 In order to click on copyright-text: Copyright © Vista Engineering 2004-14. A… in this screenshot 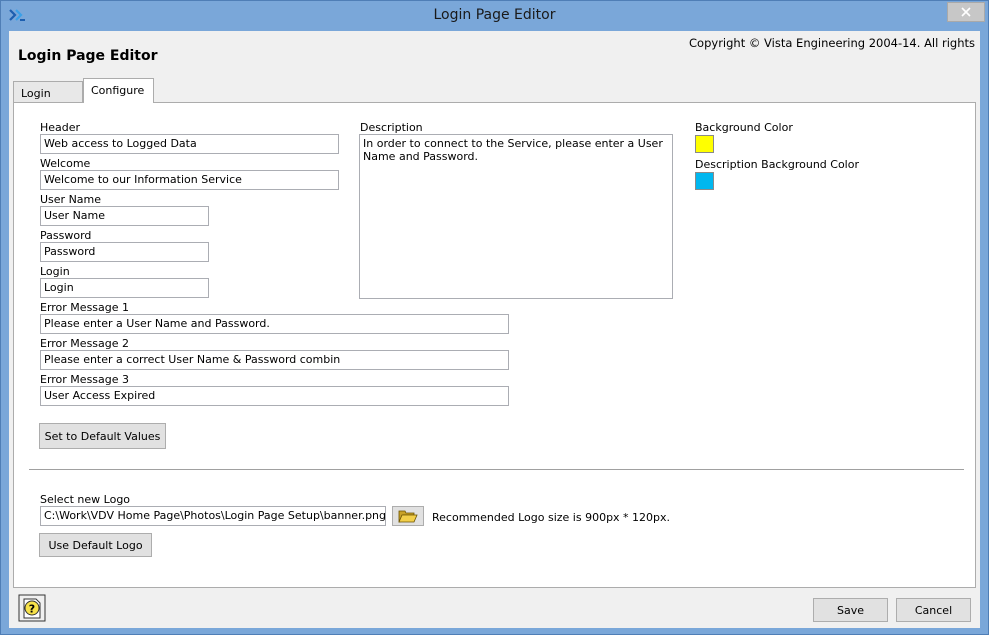, I will do `click(832, 43)`.